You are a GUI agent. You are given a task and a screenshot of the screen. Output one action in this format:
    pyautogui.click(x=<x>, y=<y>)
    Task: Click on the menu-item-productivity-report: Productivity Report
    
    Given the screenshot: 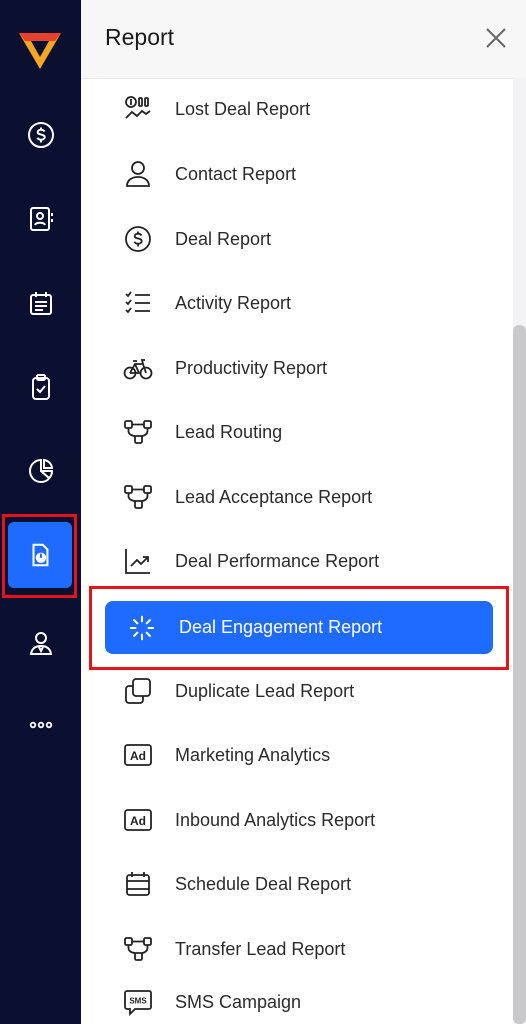 What is the action you would take?
    pyautogui.click(x=311, y=368)
    